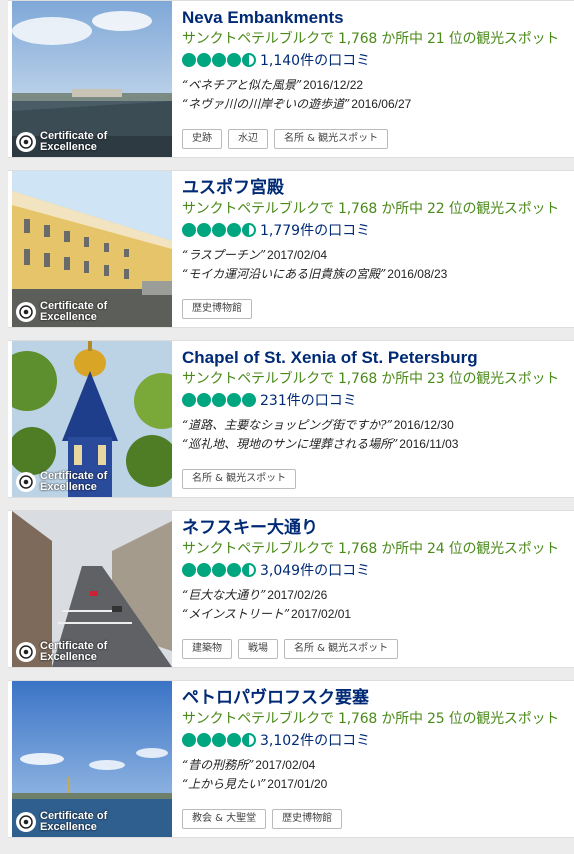 The height and width of the screenshot is (854, 574). I want to click on review-snippets: “巨大な大通り”2017/02/26 “メインストリート”2017/02/01, so click(375, 605).